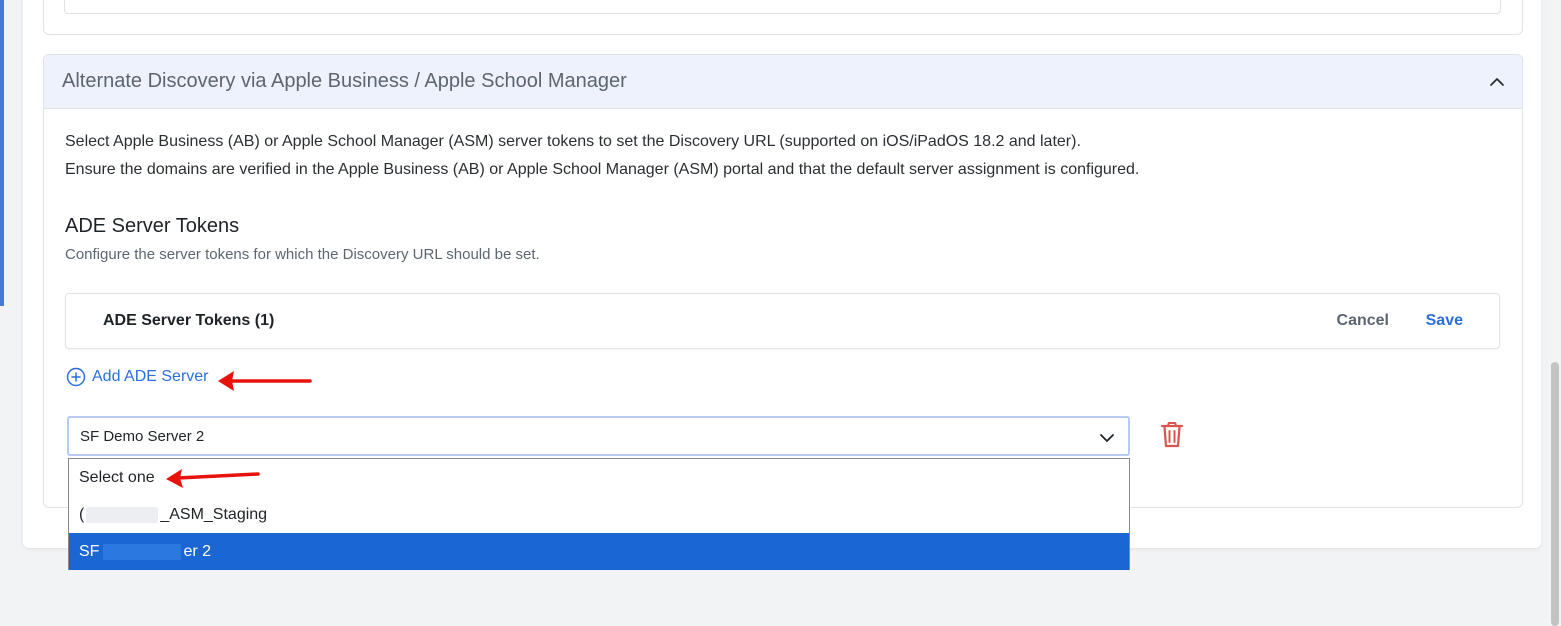 The width and height of the screenshot is (1561, 626). I want to click on select-option-label: Select one, so click(117, 477).